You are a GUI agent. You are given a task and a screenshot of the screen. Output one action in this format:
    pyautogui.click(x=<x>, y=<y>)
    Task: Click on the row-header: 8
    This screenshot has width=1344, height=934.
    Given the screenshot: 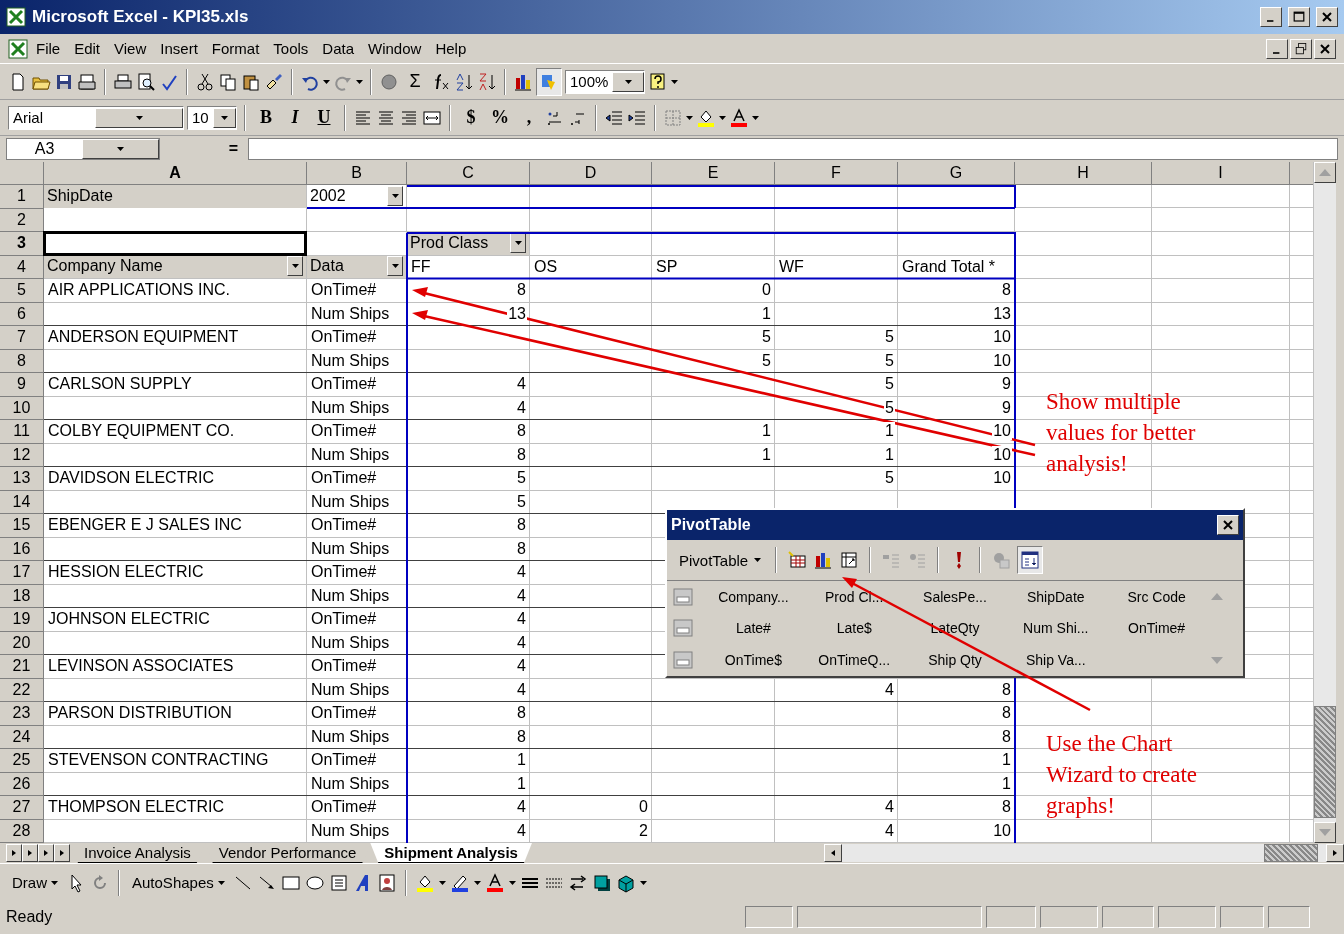 What is the action you would take?
    pyautogui.click(x=22, y=361)
    